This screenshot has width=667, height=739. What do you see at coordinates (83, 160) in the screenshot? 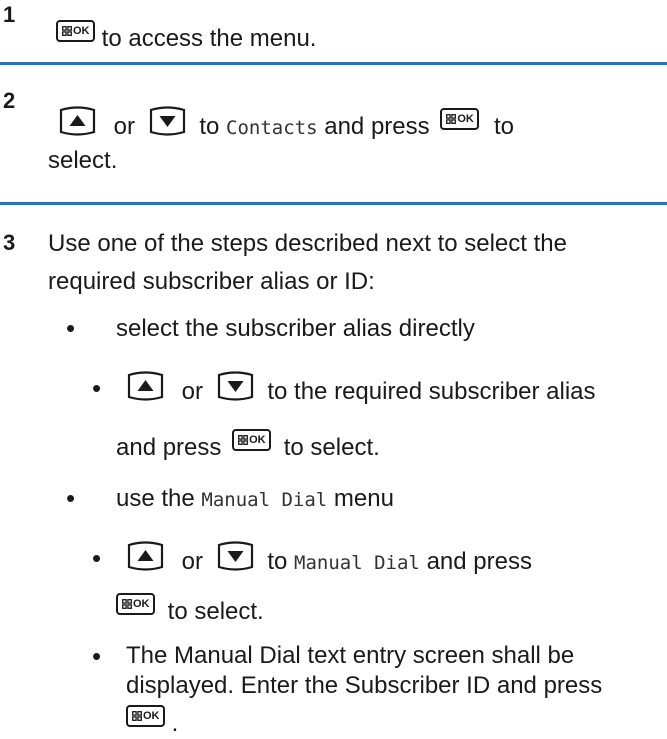
I see `step-2-line-2: select.` at bounding box center [83, 160].